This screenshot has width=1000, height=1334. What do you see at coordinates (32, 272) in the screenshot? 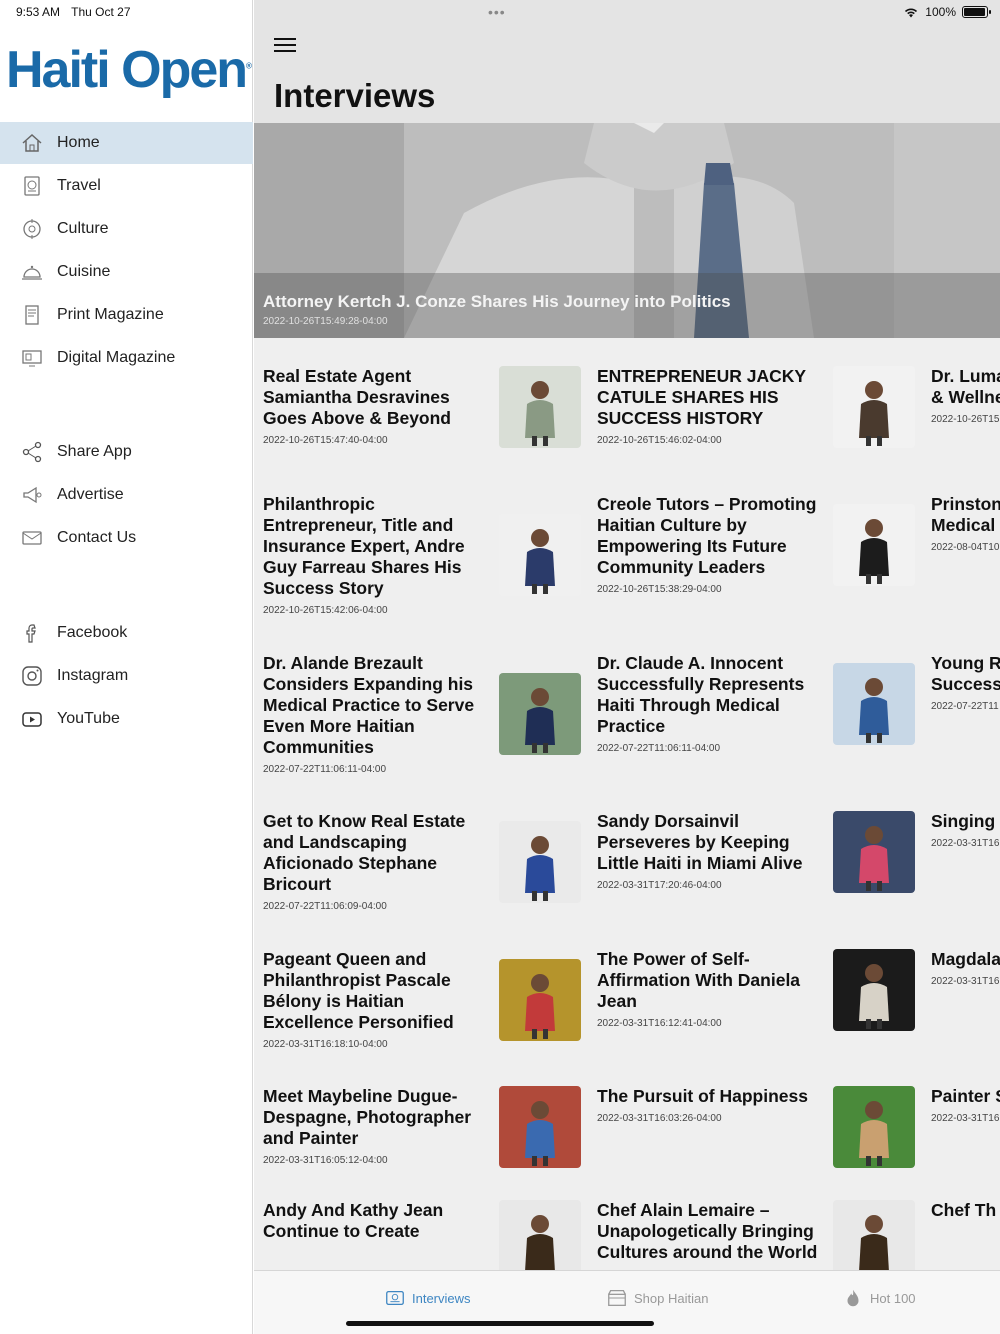
I see `cloche-icon` at bounding box center [32, 272].